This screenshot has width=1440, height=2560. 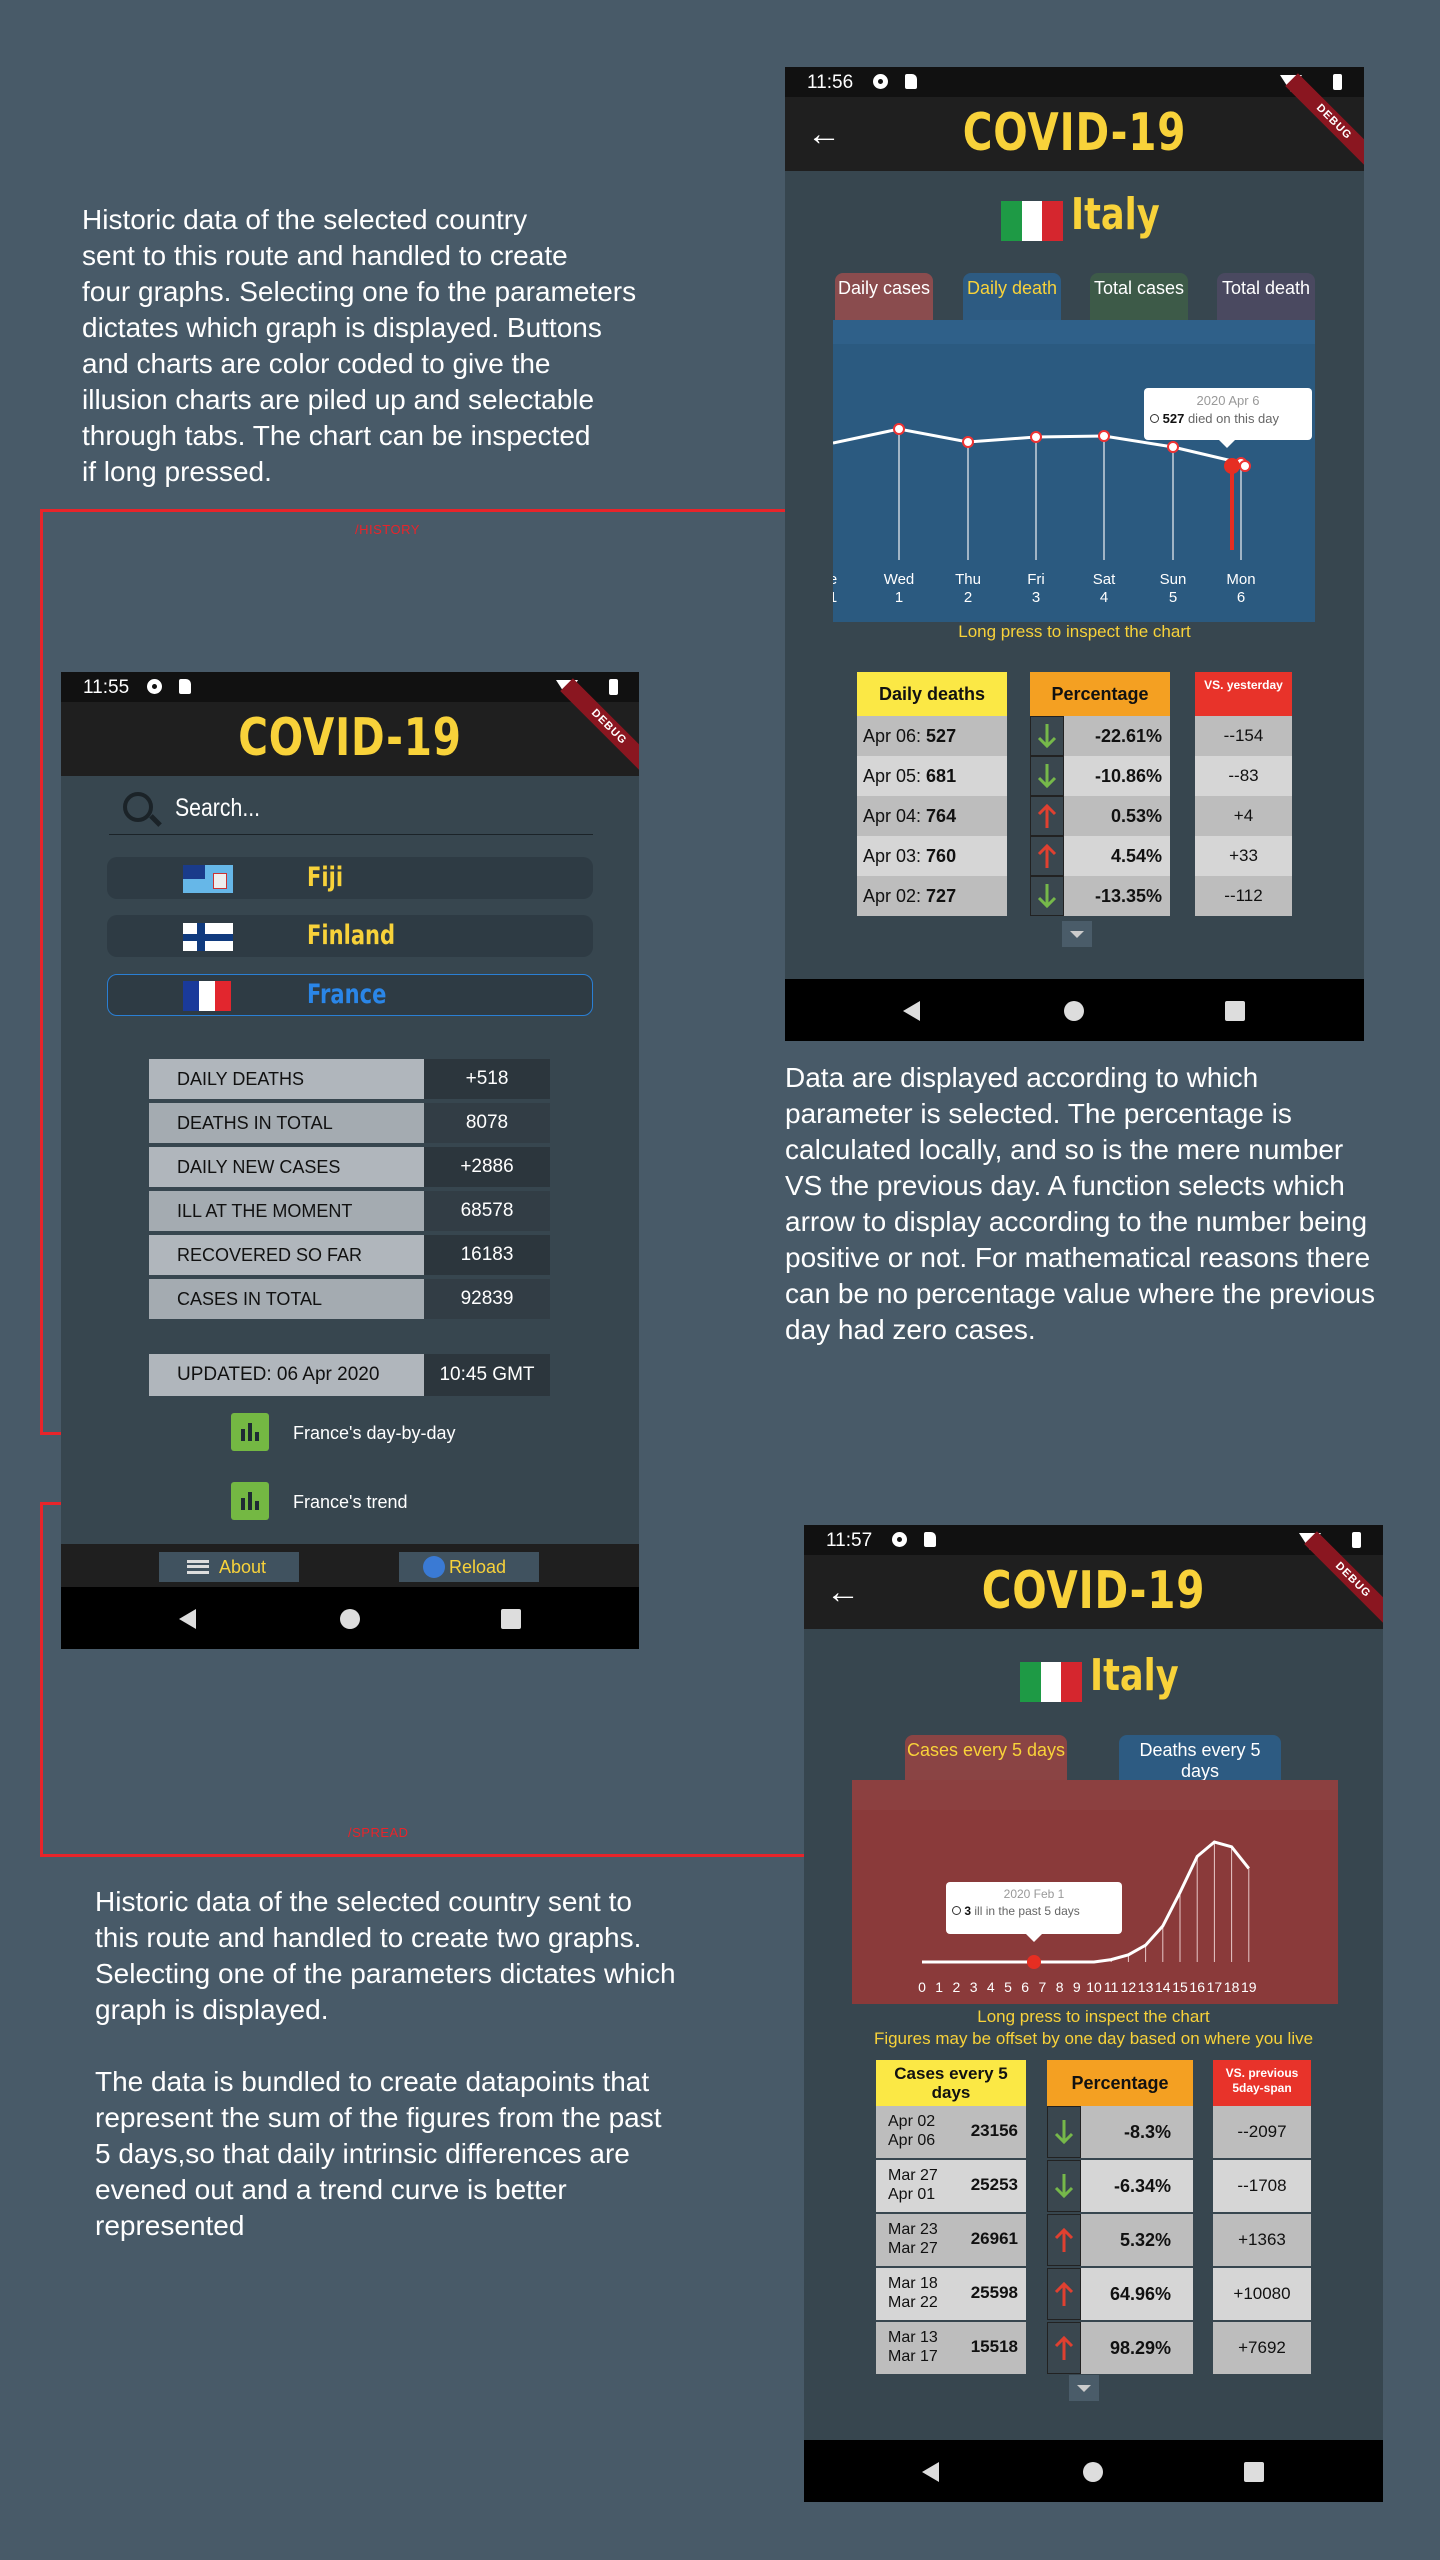 What do you see at coordinates (913, 2356) in the screenshot?
I see `row-date-end: Mar 17` at bounding box center [913, 2356].